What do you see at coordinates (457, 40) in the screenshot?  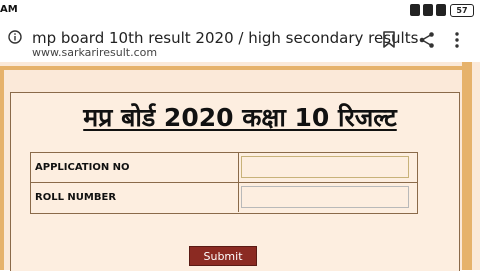 I see `more-options-icon` at bounding box center [457, 40].